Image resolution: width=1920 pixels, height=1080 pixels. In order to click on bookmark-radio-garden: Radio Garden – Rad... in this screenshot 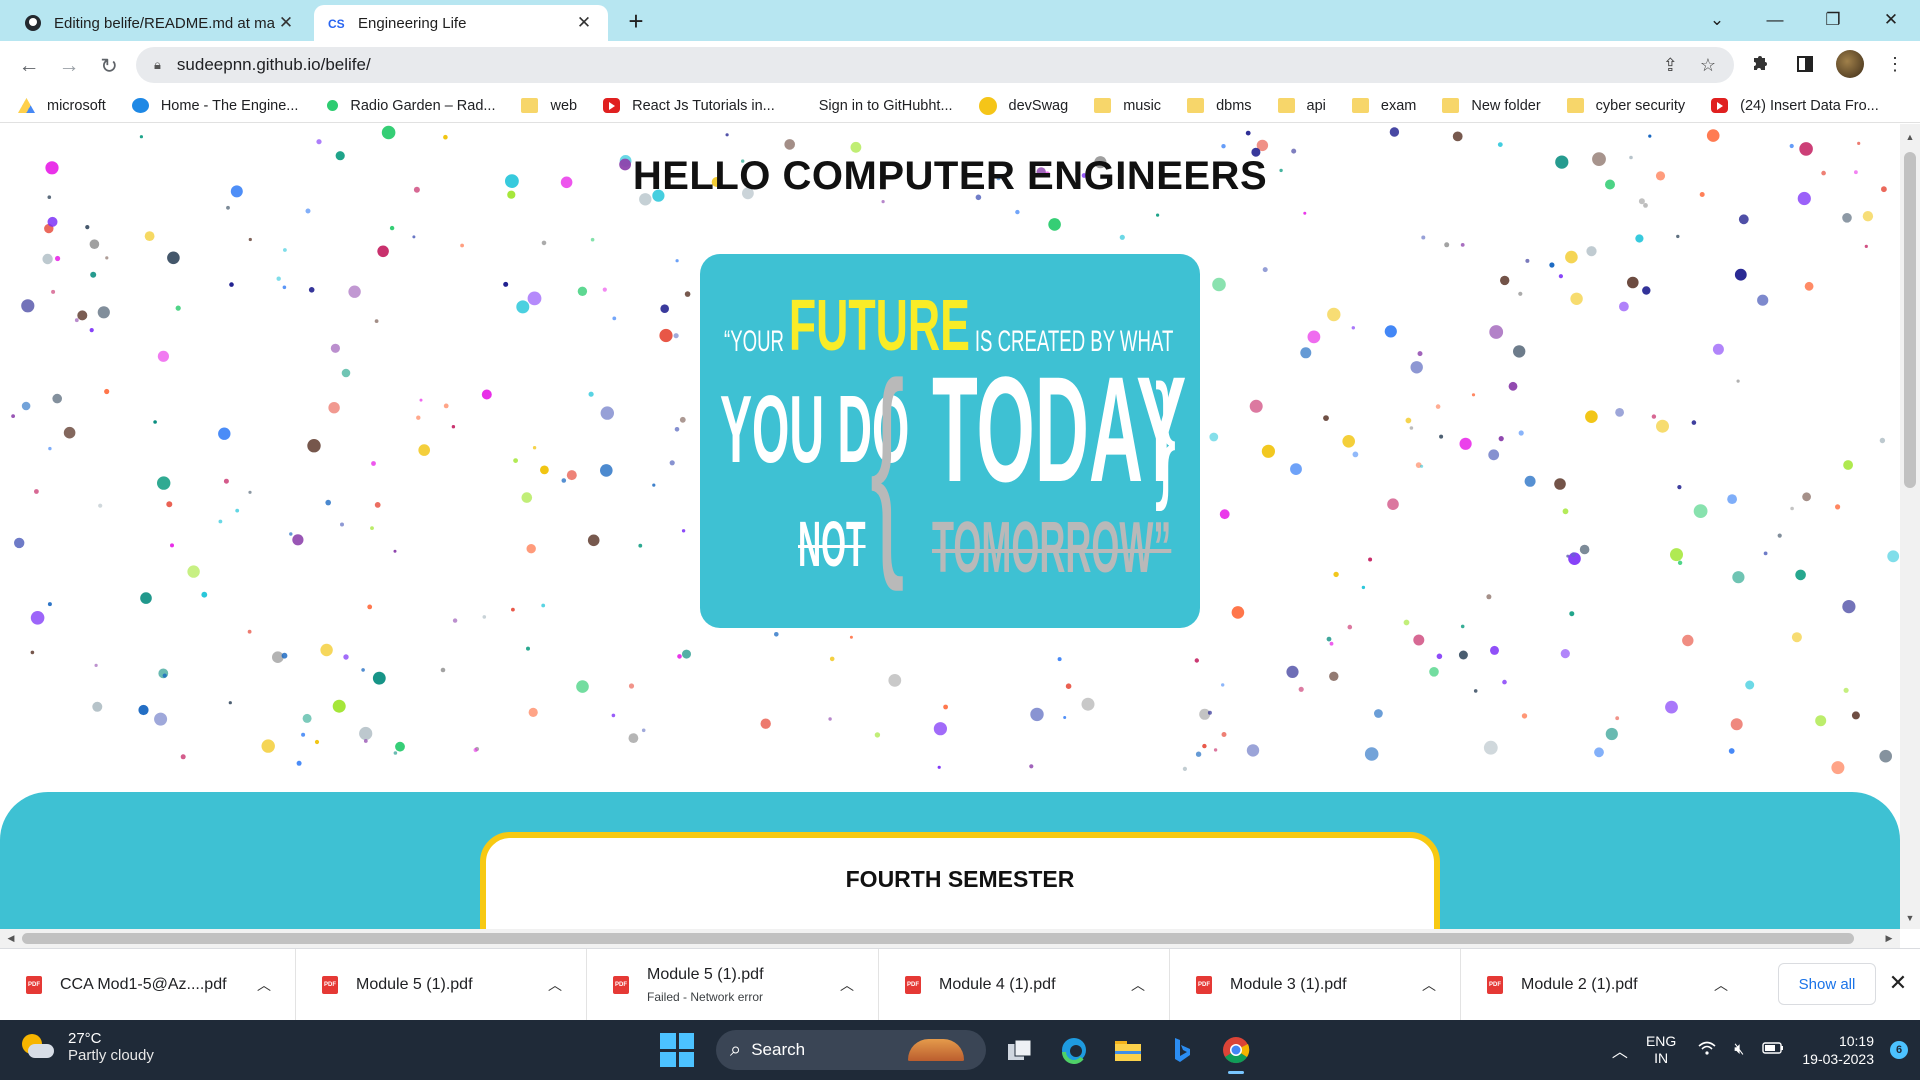, I will do `click(409, 106)`.